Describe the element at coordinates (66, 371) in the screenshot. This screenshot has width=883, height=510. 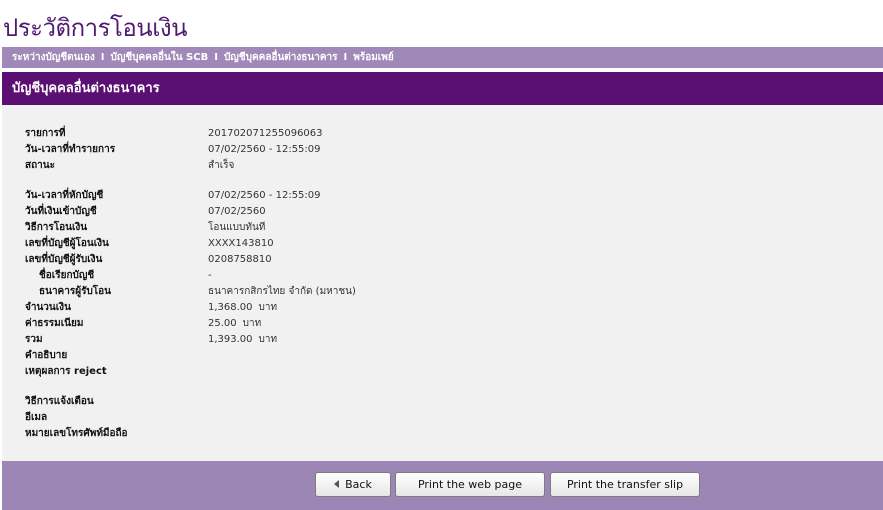
I see `reject-reason-label: เหตุผลการ reject` at that location.